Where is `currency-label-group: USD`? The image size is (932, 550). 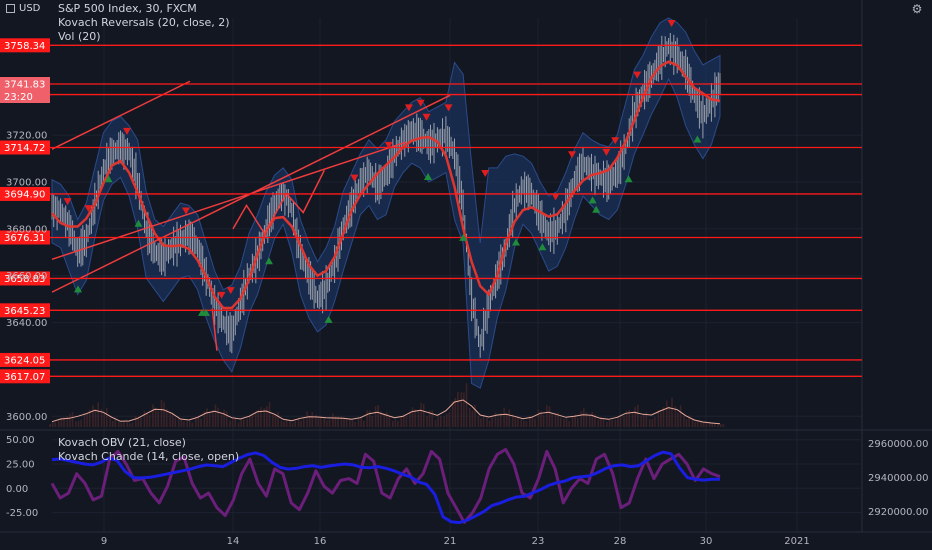
currency-label-group: USD is located at coordinates (23, 8).